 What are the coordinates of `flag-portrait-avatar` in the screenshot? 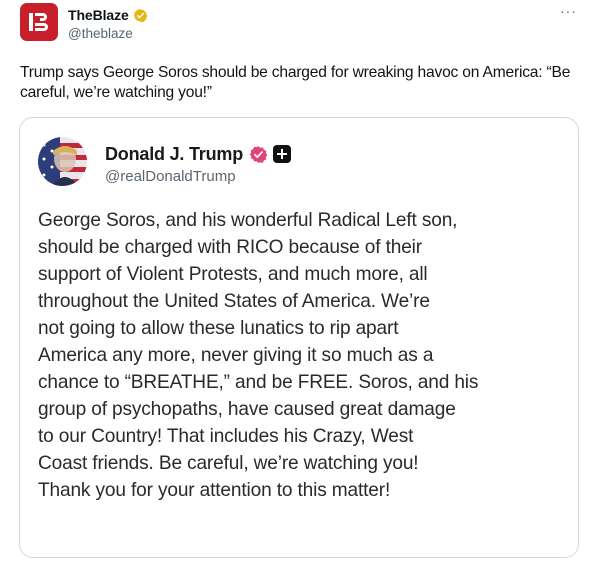 It's located at (62, 161).